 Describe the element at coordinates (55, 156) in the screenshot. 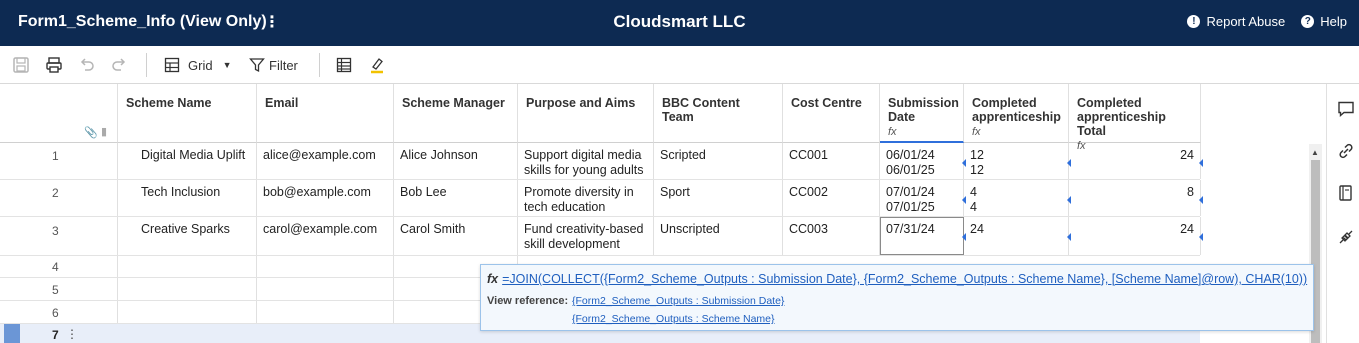

I see `row-number-label: 1` at that location.